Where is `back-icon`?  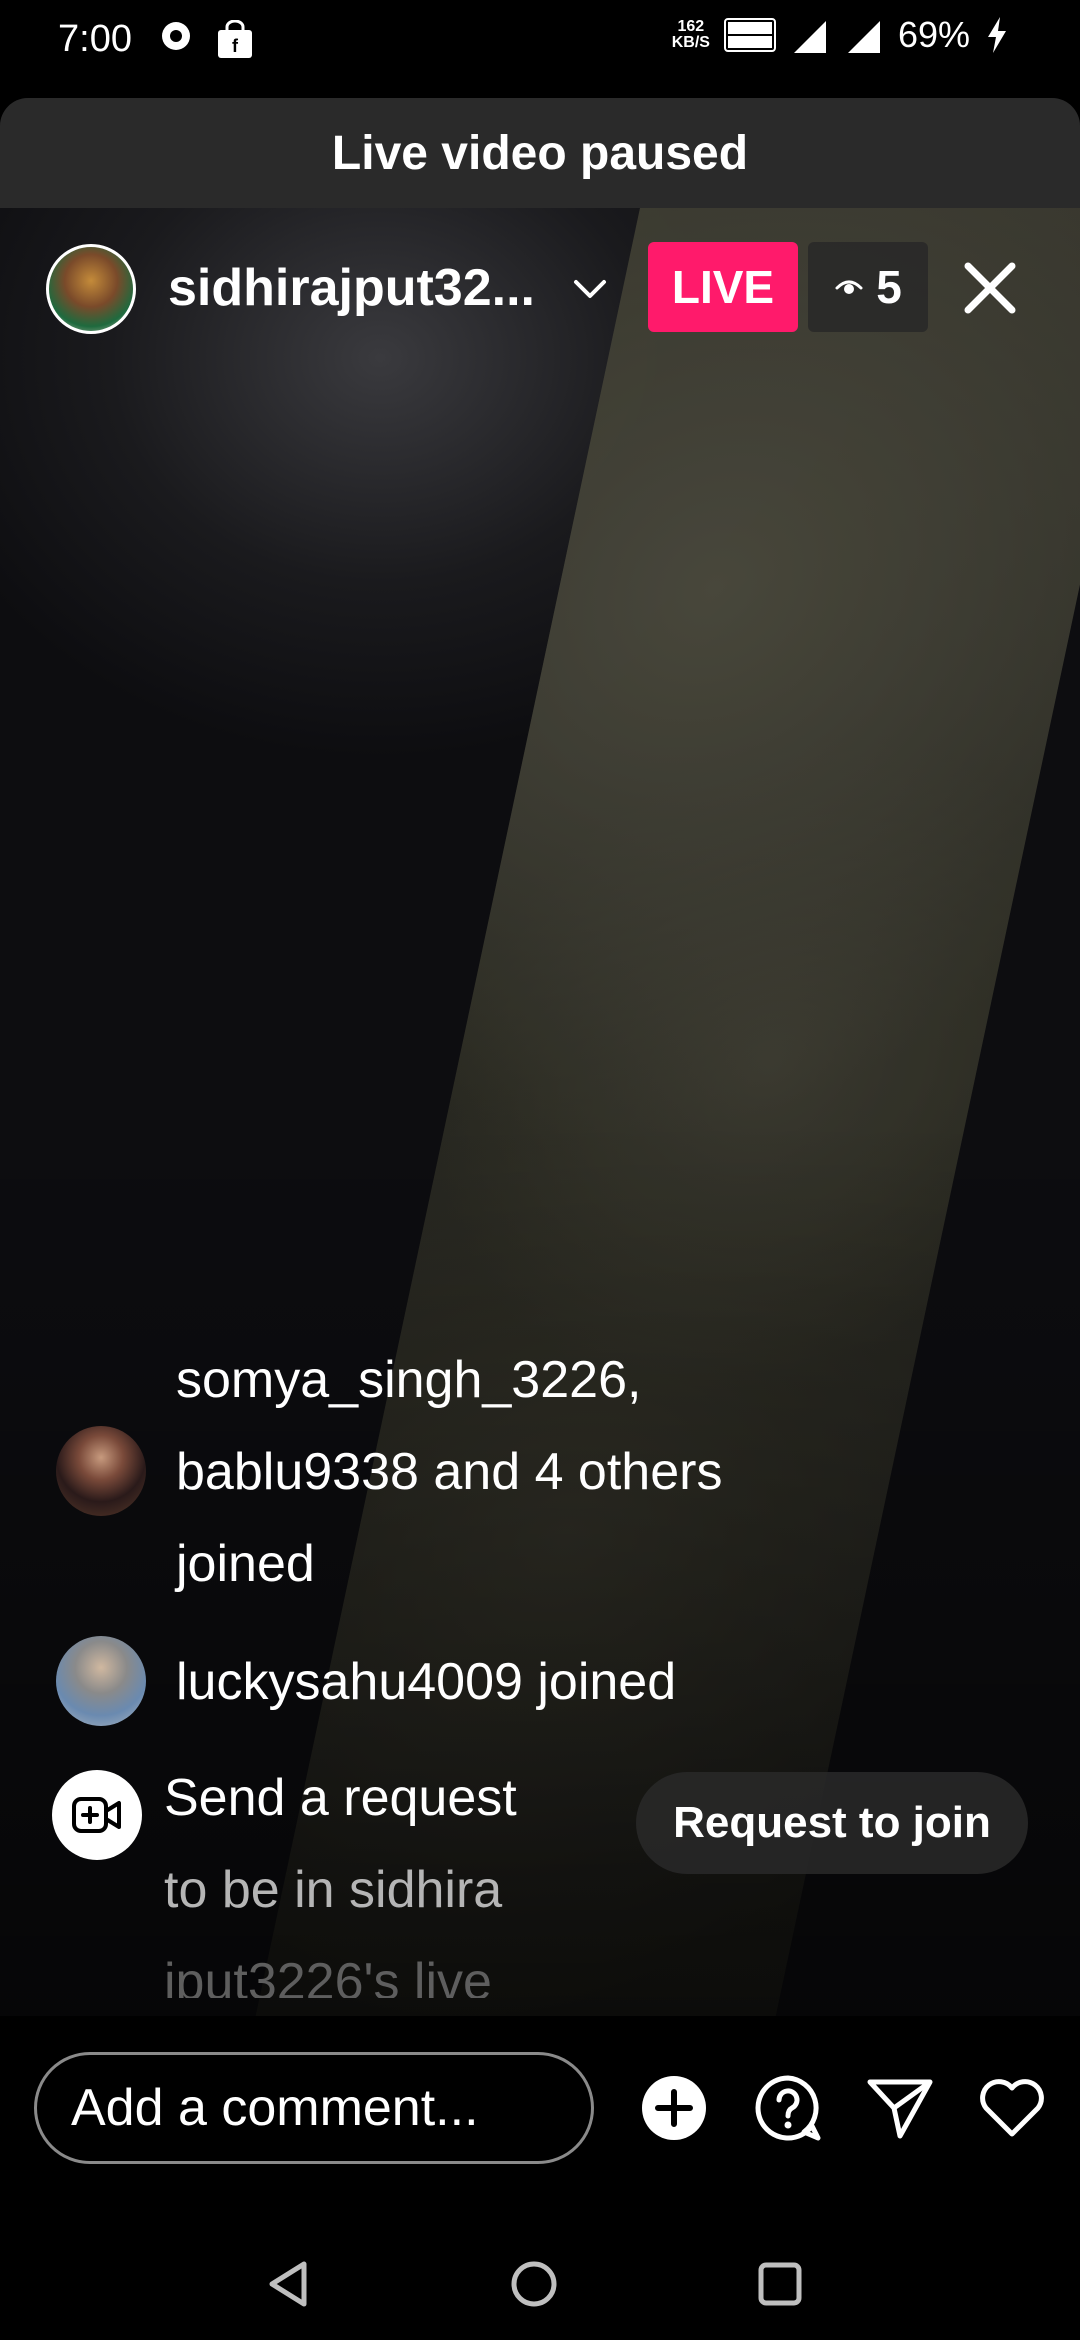 back-icon is located at coordinates (288, 2284).